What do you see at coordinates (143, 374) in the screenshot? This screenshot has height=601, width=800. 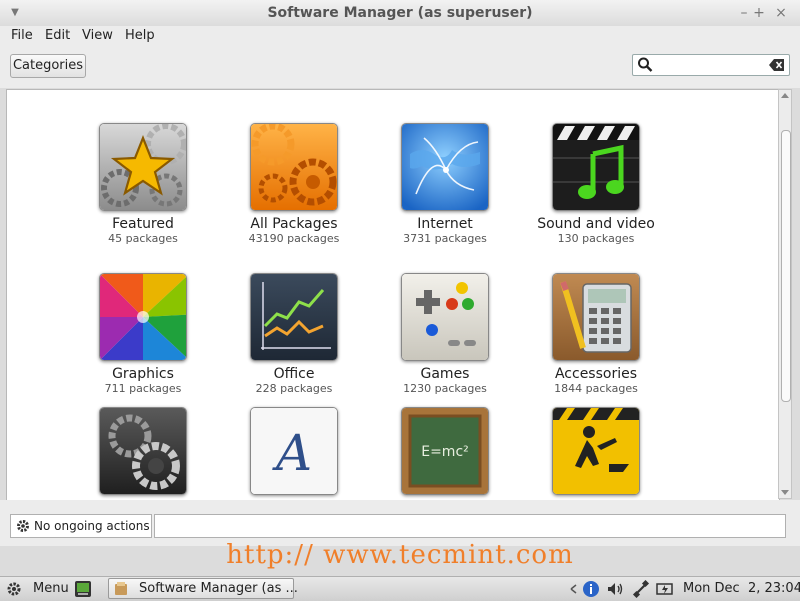 I see `category-name: Graphics` at bounding box center [143, 374].